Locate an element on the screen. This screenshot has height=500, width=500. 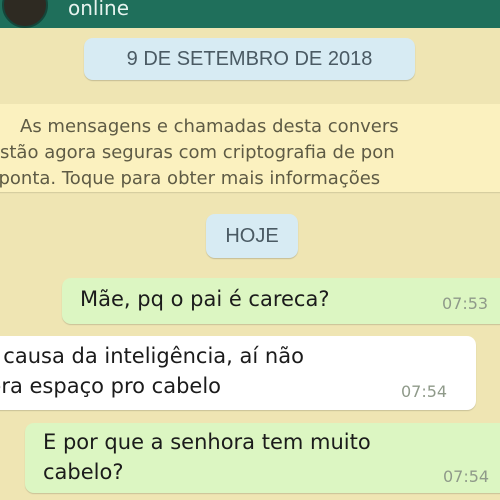
date-divider: 9 DE SETEMBRO DE 2018 is located at coordinates (249, 59).